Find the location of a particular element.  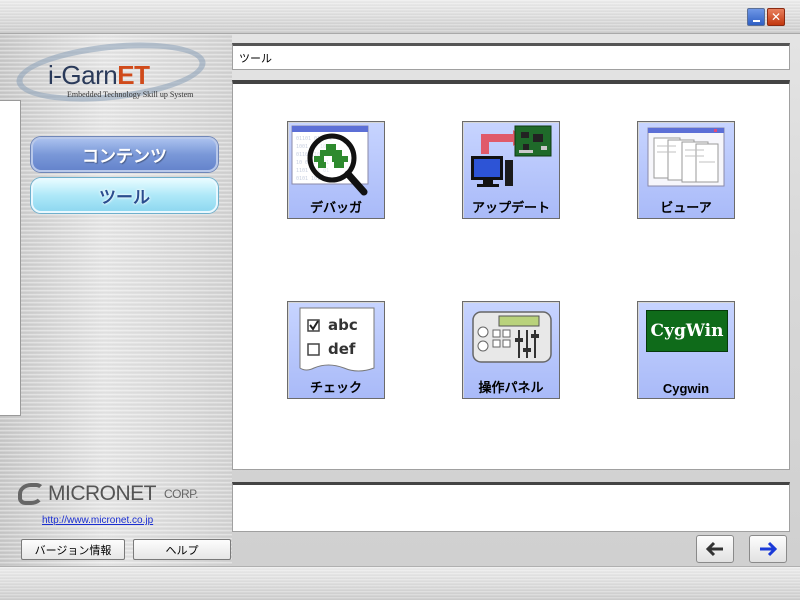

tool-tile-update: アップデート is located at coordinates (511, 170).